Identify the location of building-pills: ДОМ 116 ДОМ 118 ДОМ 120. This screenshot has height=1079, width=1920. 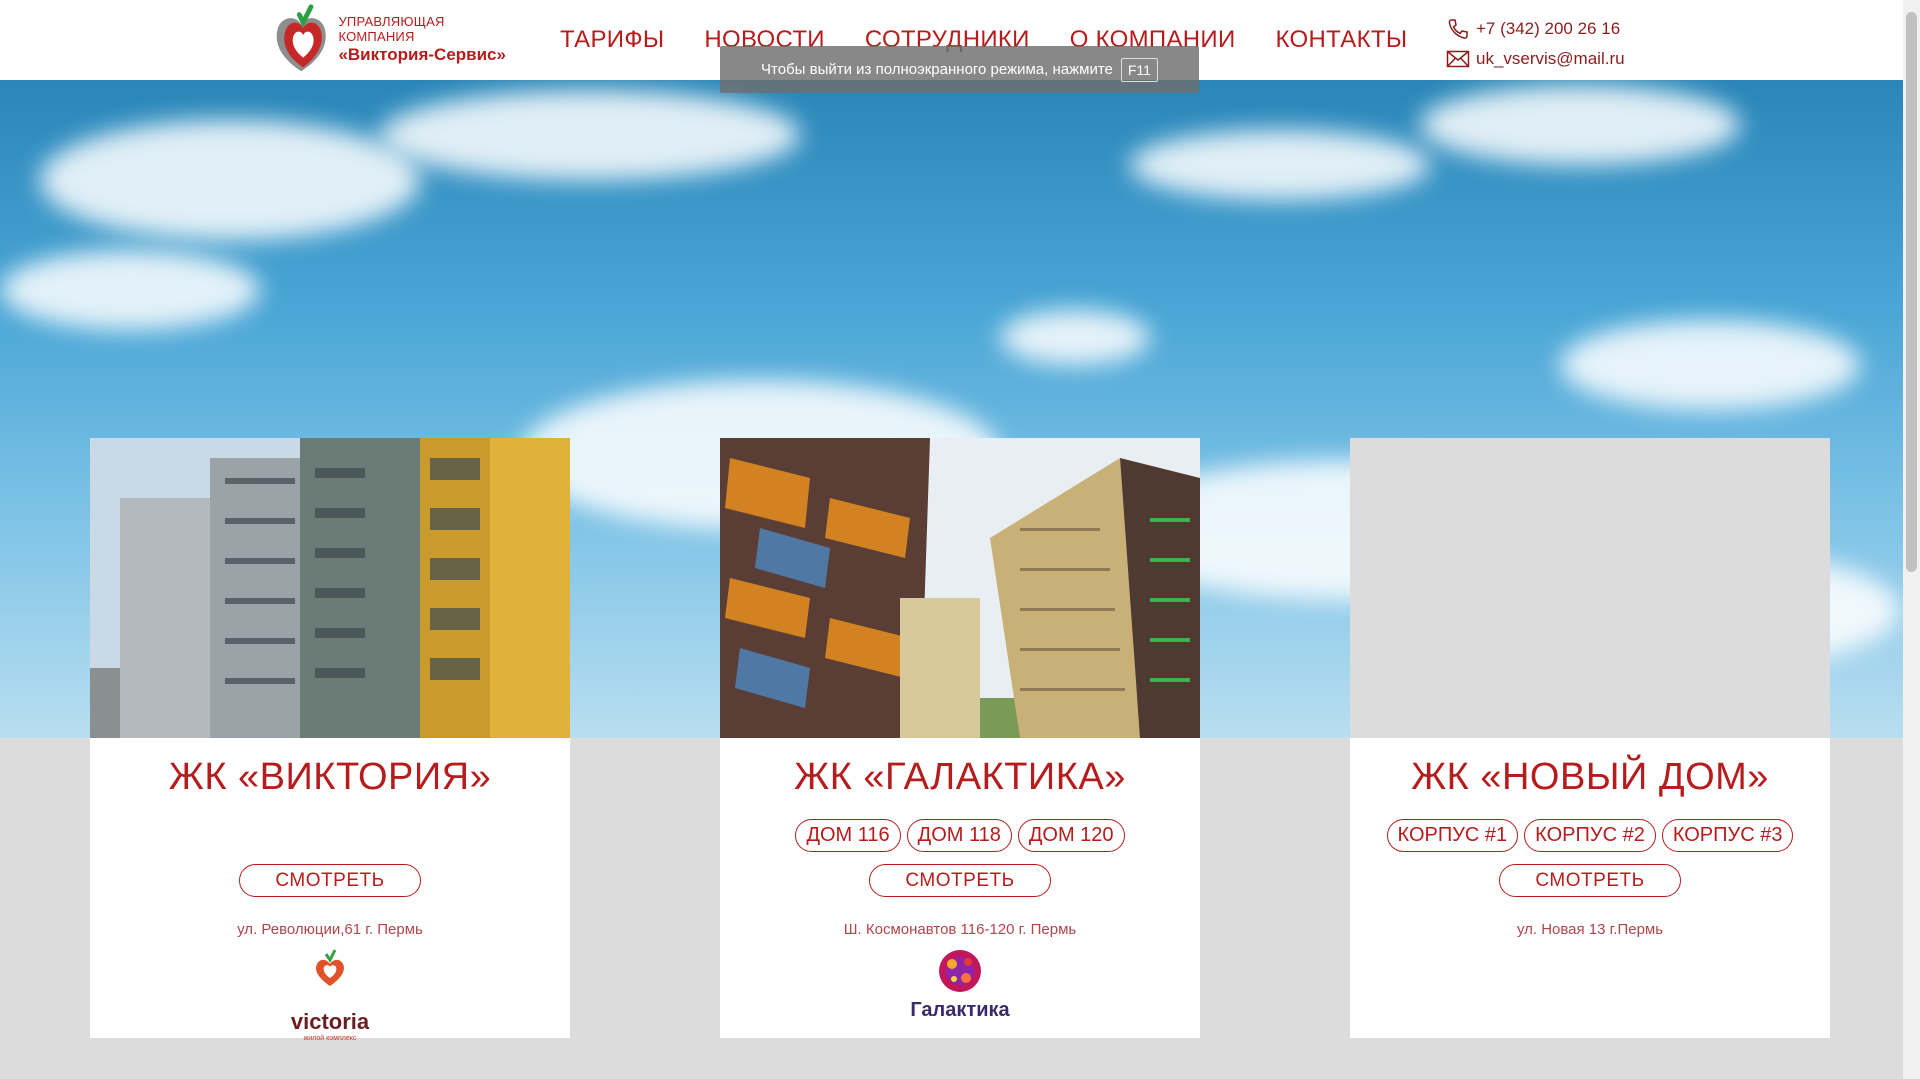
(960, 835).